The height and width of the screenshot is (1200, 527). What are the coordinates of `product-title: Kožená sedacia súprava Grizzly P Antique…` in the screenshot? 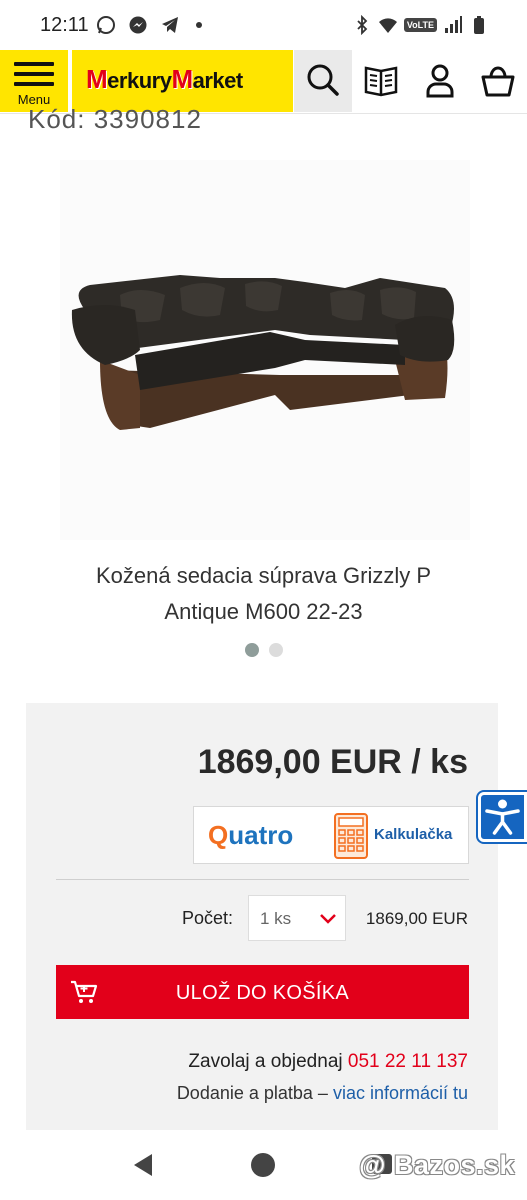 It's located at (263, 593).